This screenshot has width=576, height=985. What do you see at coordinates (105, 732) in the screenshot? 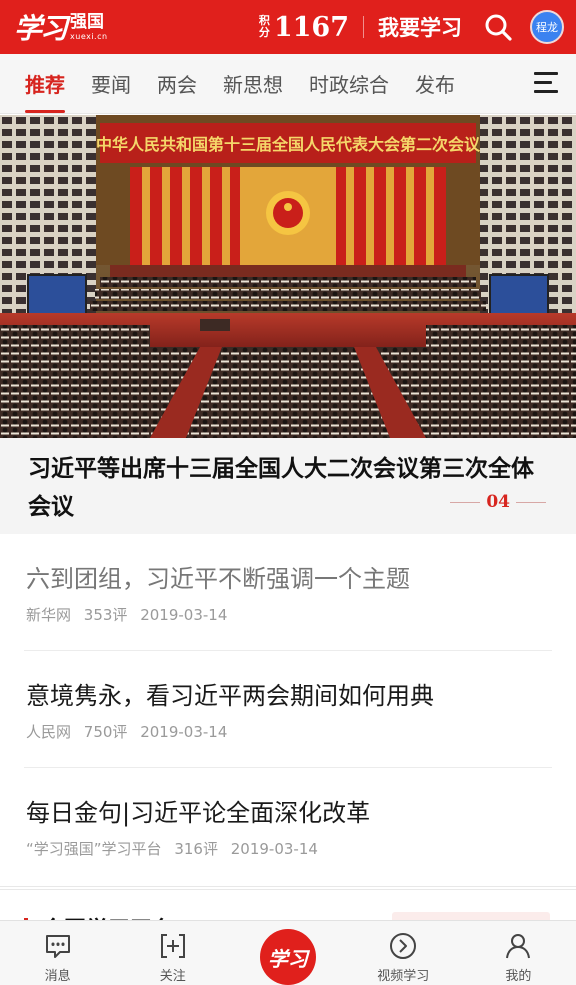
I see `news-comments: 750评` at bounding box center [105, 732].